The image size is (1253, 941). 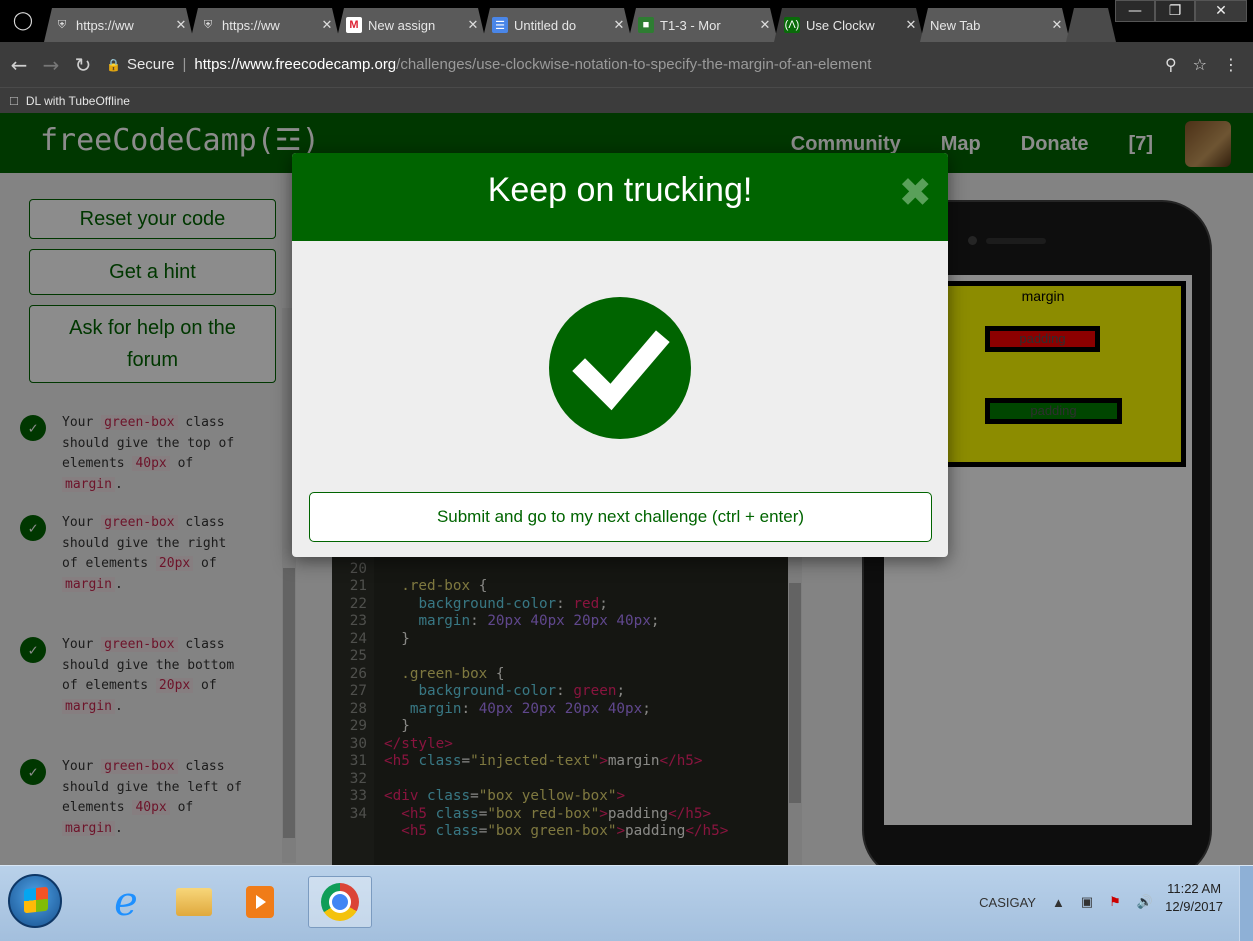 What do you see at coordinates (23, 20) in the screenshot?
I see `incognito-icon: ◯` at bounding box center [23, 20].